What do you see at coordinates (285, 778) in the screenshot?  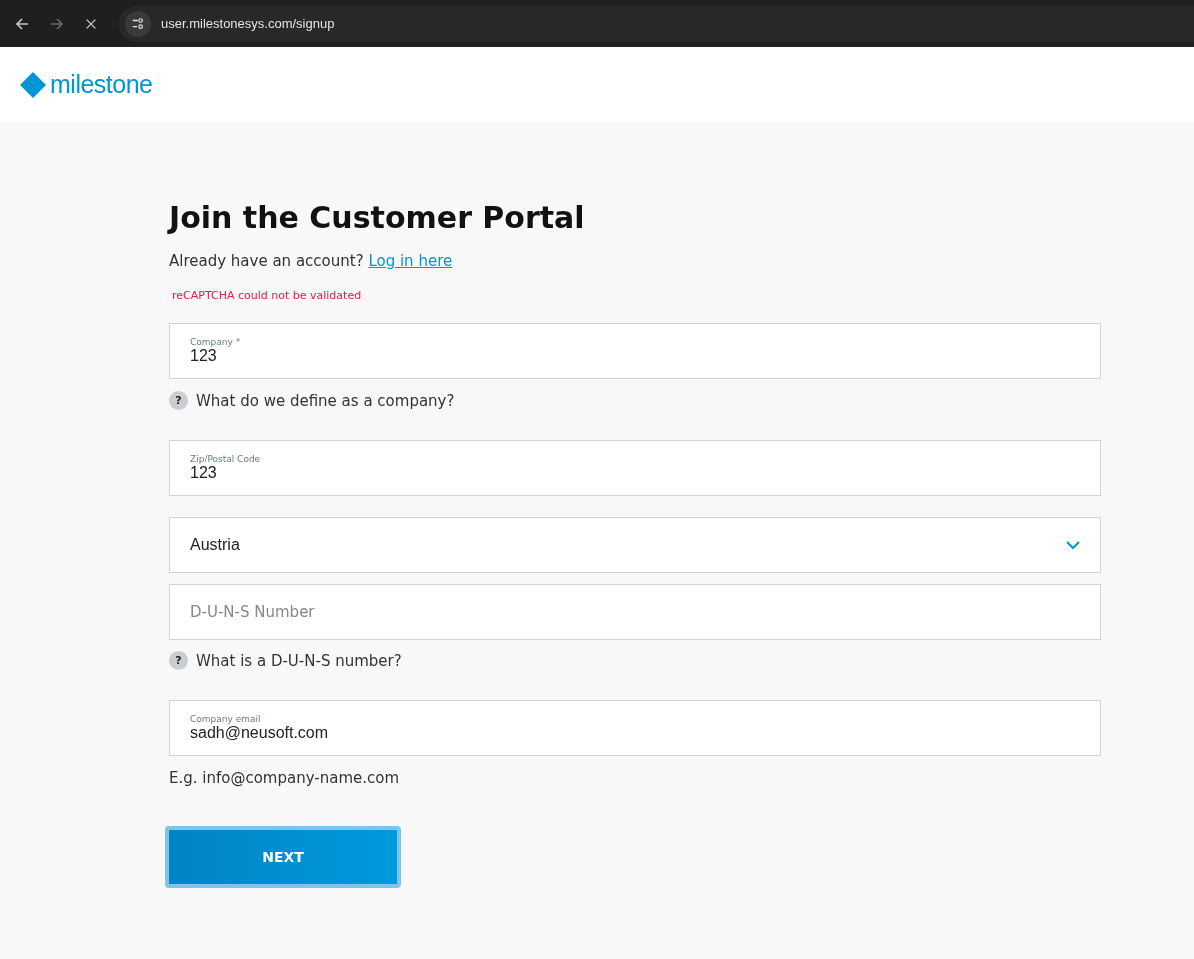 I see `hint-text: E.g. info@company-name.com` at bounding box center [285, 778].